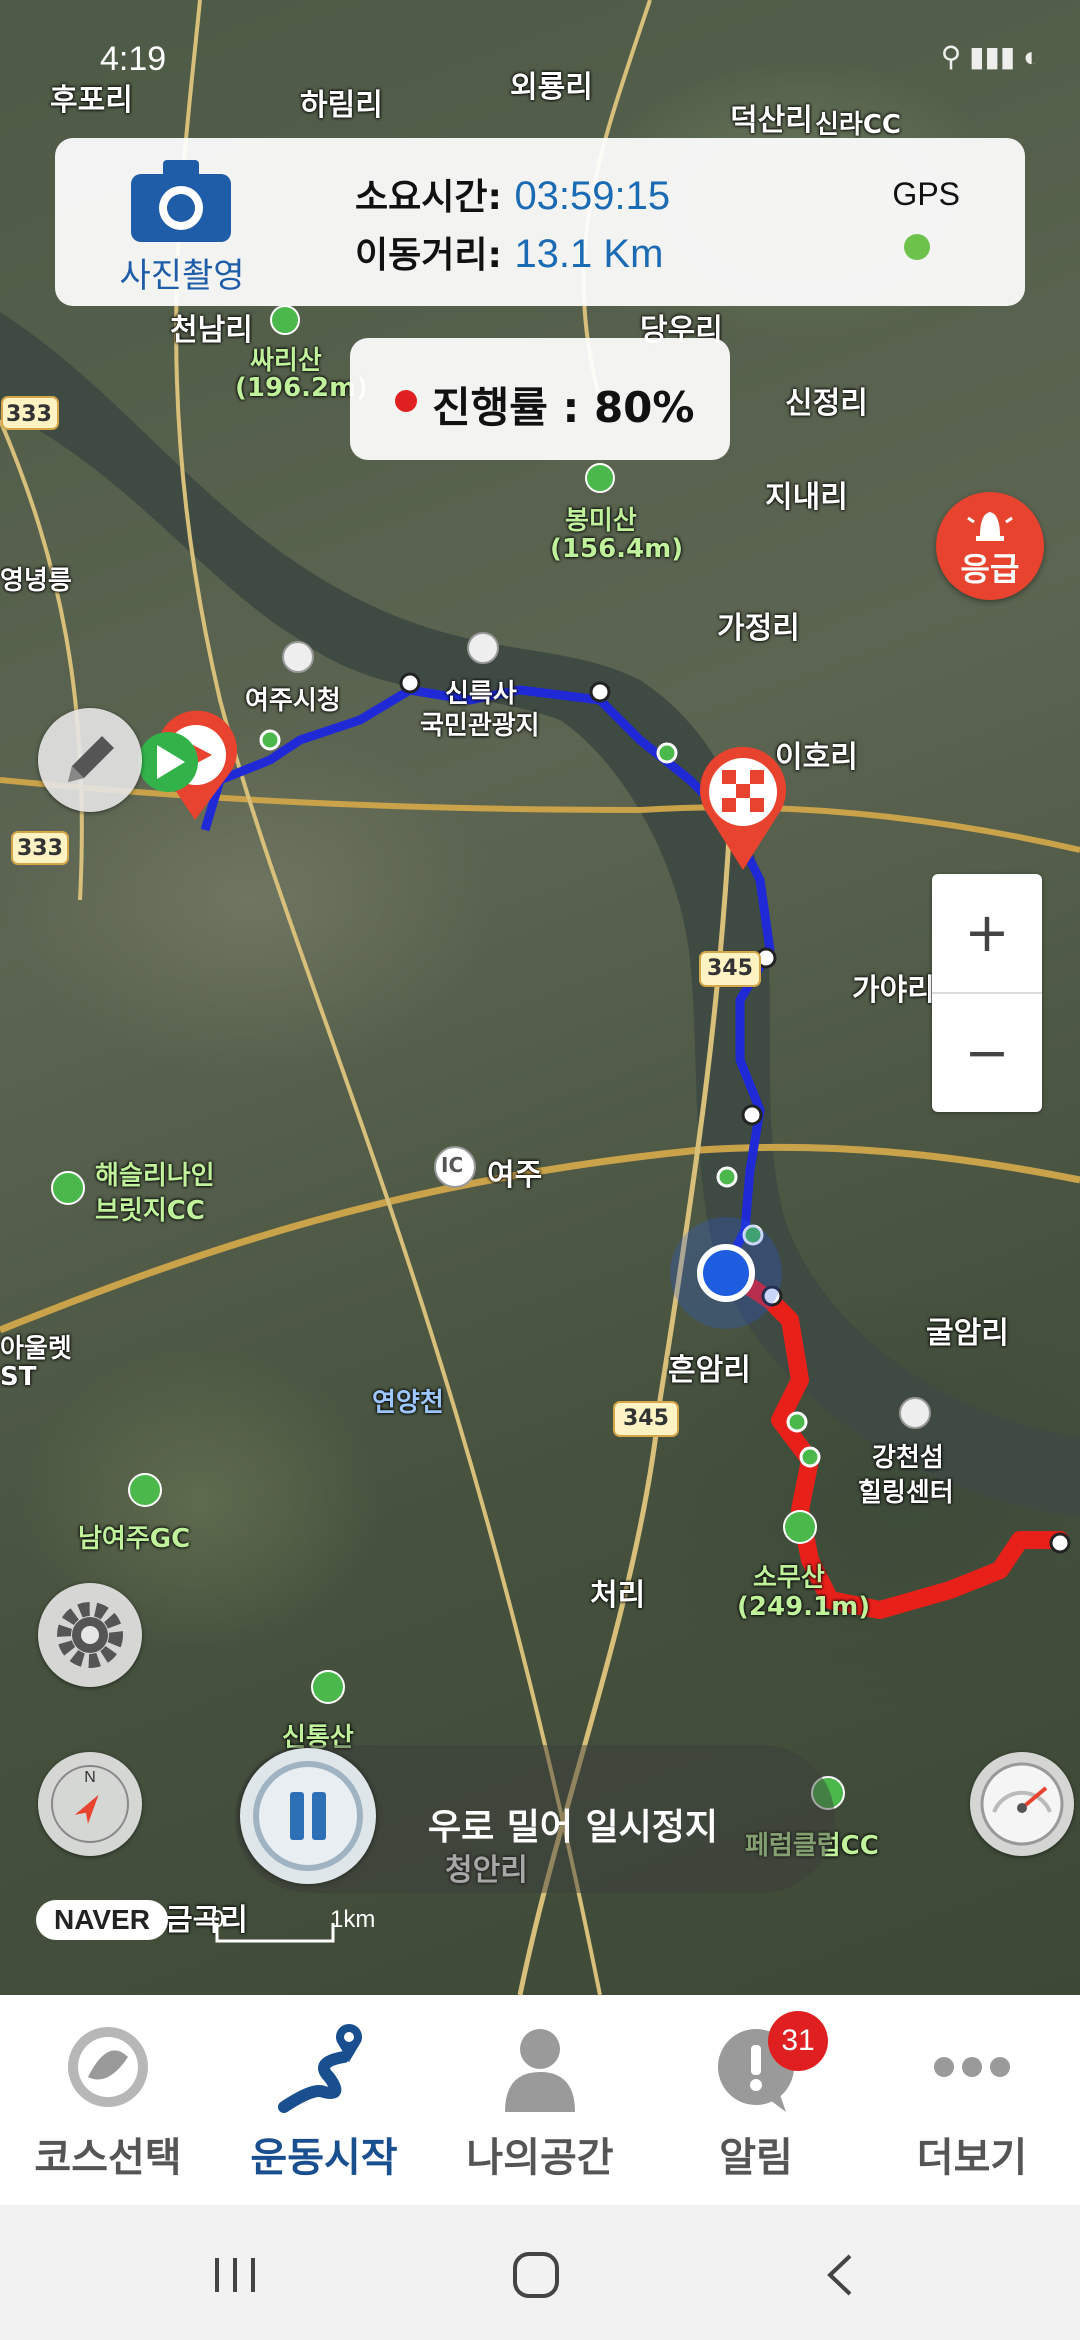  I want to click on system-nav-bar, so click(540, 2272).